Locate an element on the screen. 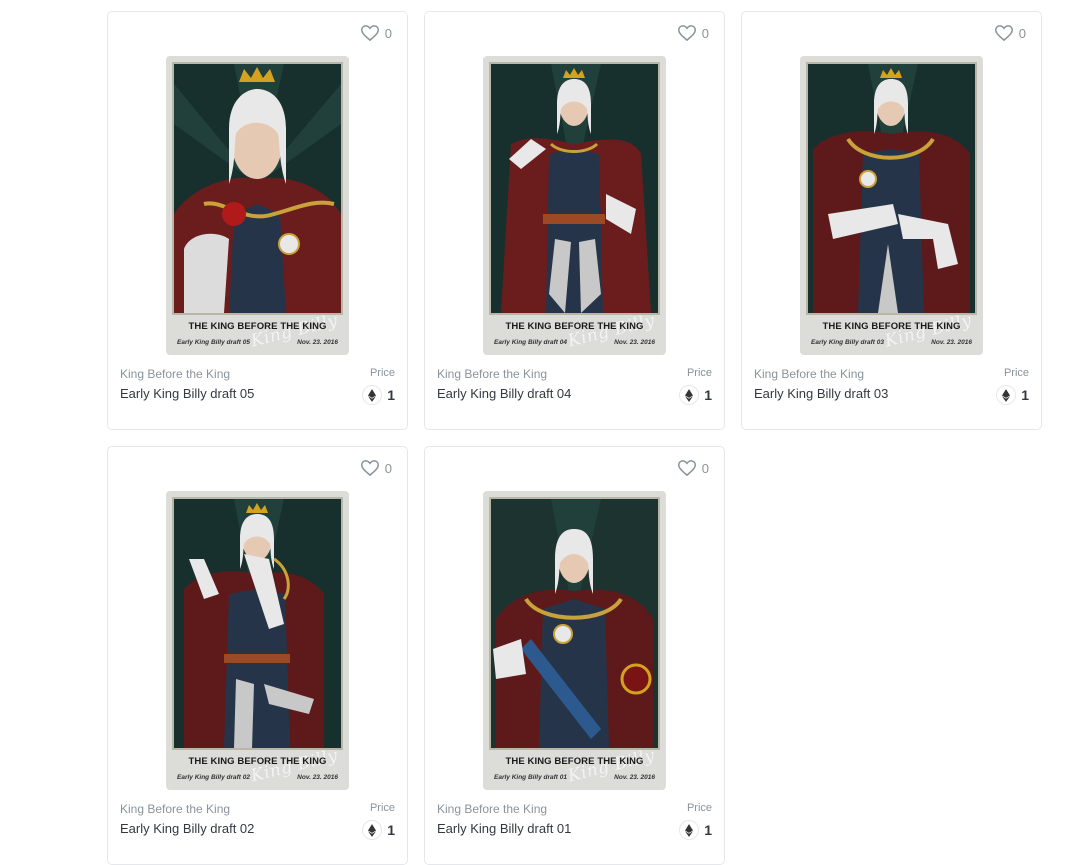 The height and width of the screenshot is (865, 1067). item-name: Early King Billy draft 02 is located at coordinates (257, 828).